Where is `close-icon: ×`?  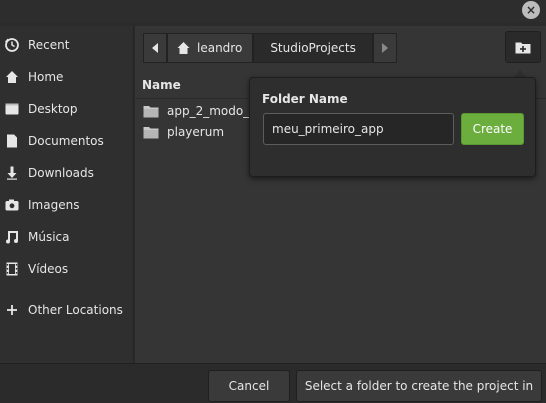 close-icon: × is located at coordinates (531, 10).